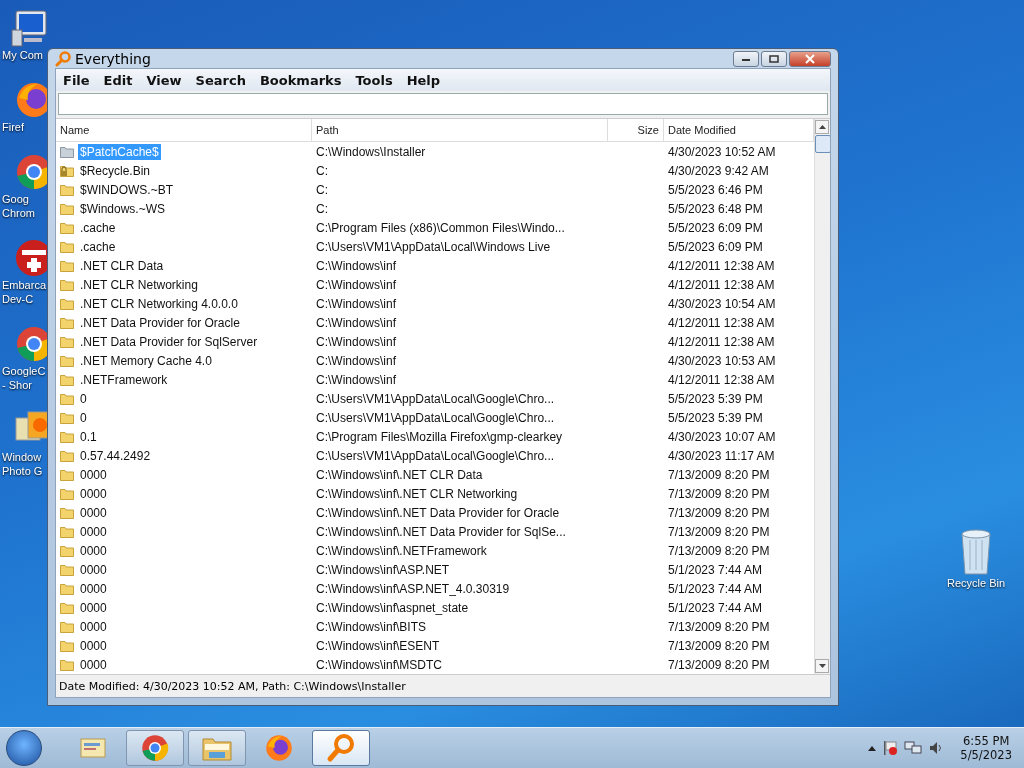 The width and height of the screenshot is (1024, 768). I want to click on table-cell-text: C:\Windows\inf\BITS, so click(371, 626).